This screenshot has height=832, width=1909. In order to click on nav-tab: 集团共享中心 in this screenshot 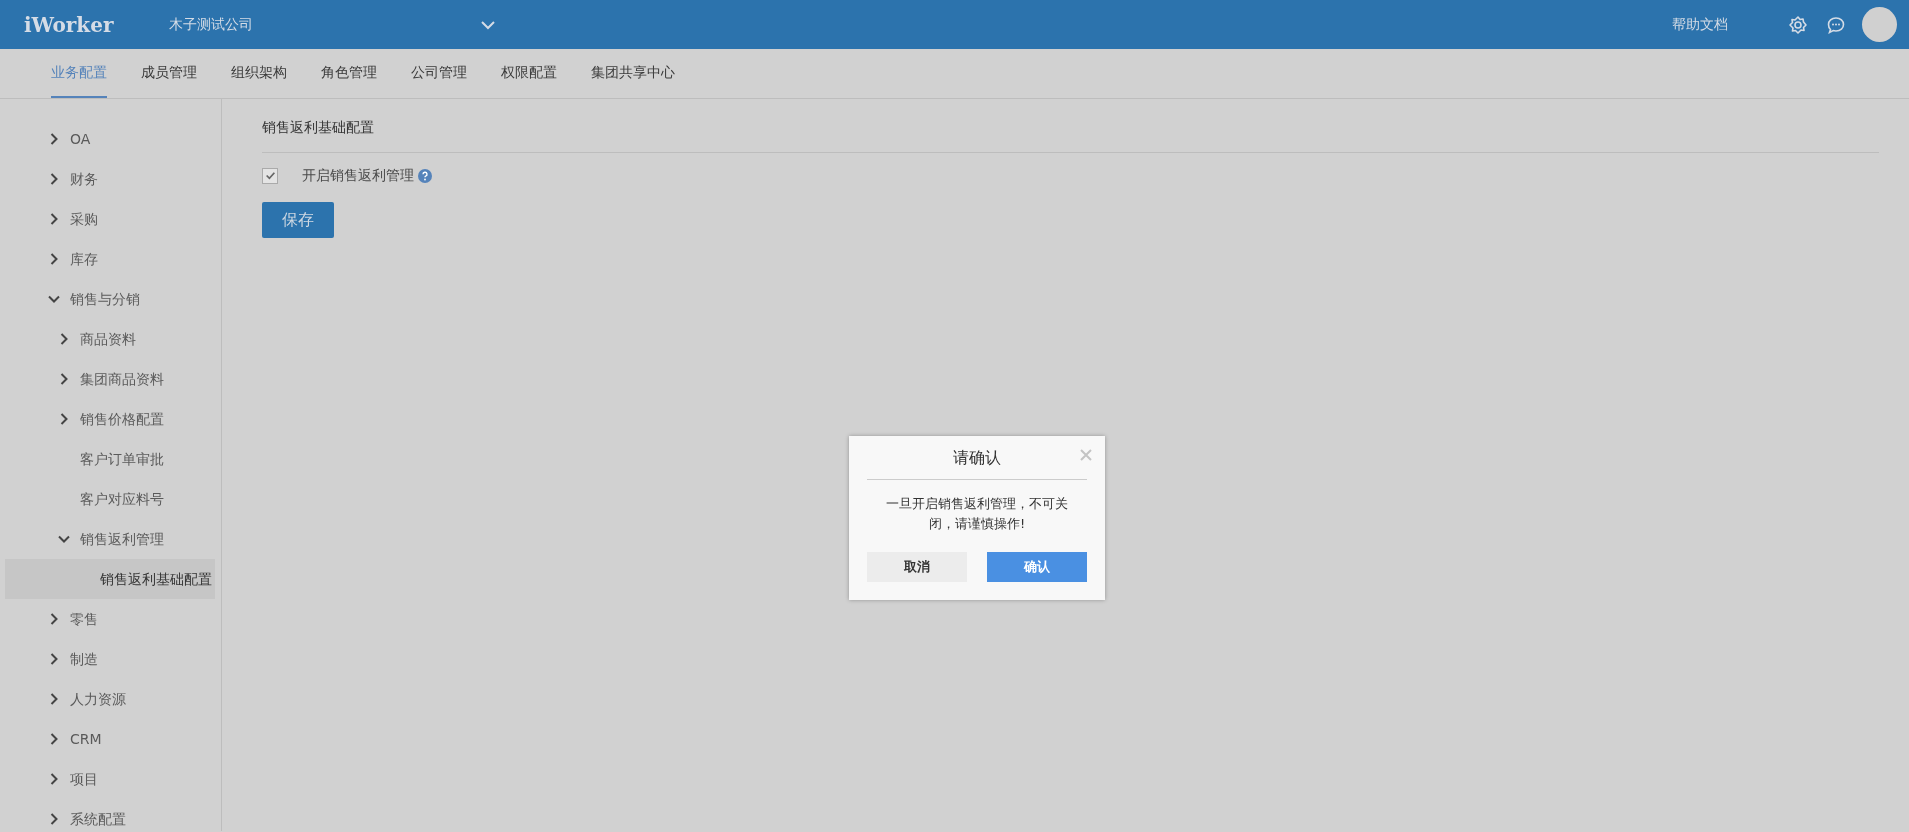, I will do `click(633, 73)`.